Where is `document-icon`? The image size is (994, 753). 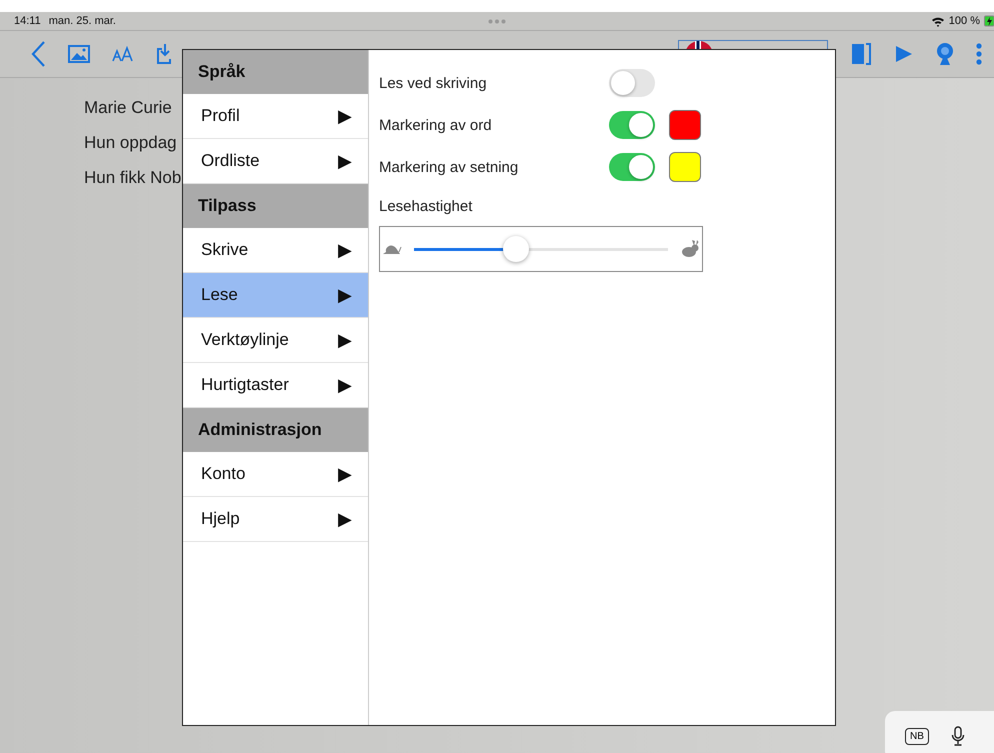 document-icon is located at coordinates (861, 54).